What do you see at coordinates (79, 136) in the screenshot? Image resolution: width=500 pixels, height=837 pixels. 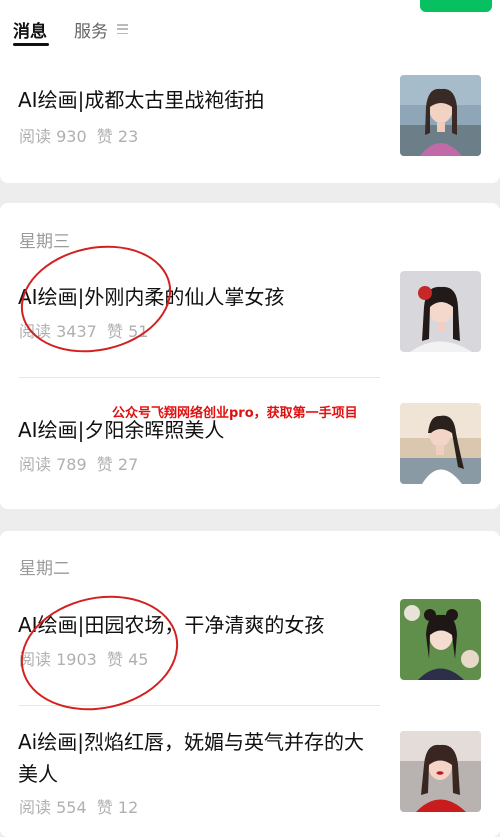 I see `article-stats: 阅读 930 赞 23` at bounding box center [79, 136].